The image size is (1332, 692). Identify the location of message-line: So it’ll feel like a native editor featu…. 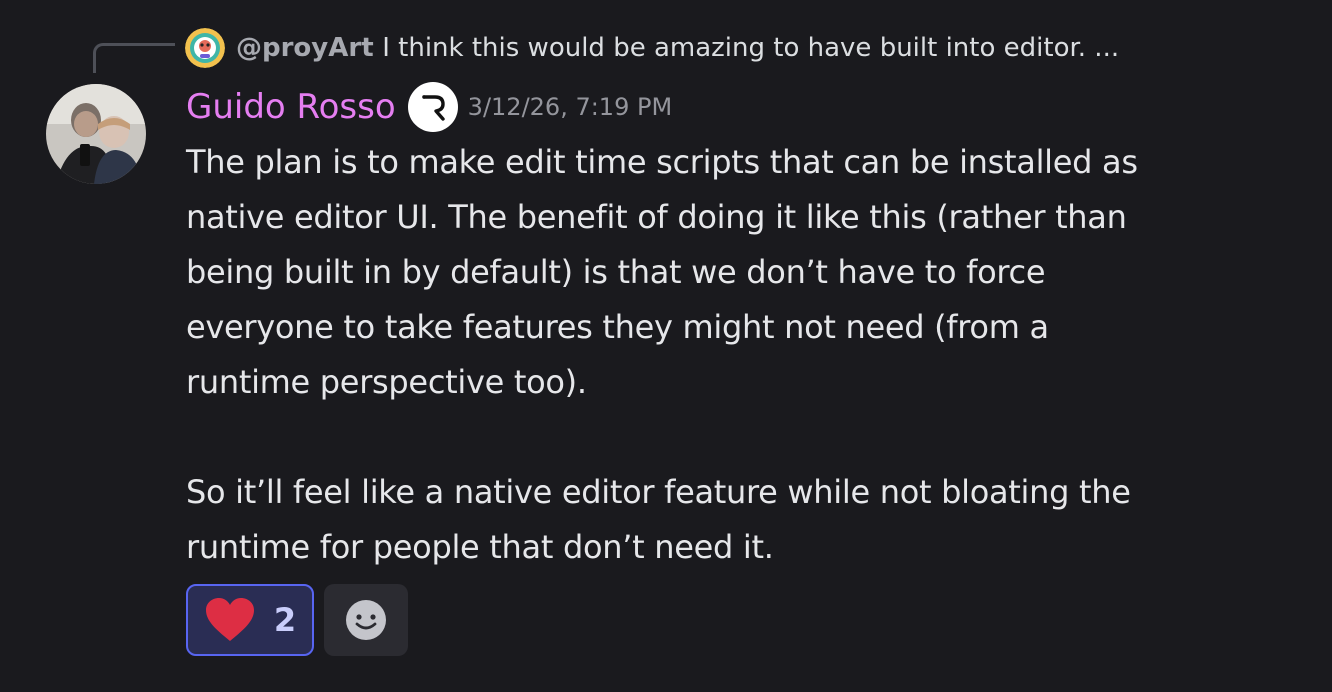
(658, 492).